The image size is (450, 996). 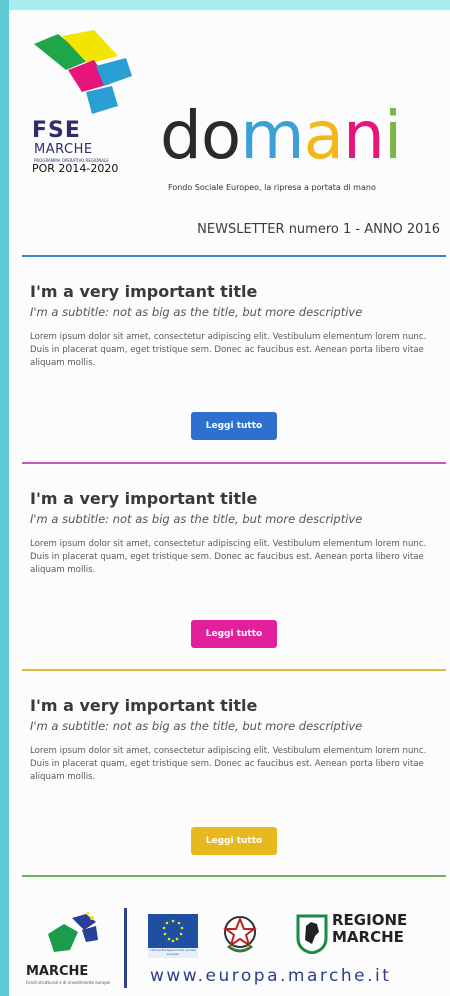 I want to click on fse-logo-text: FSE, so click(x=56, y=130).